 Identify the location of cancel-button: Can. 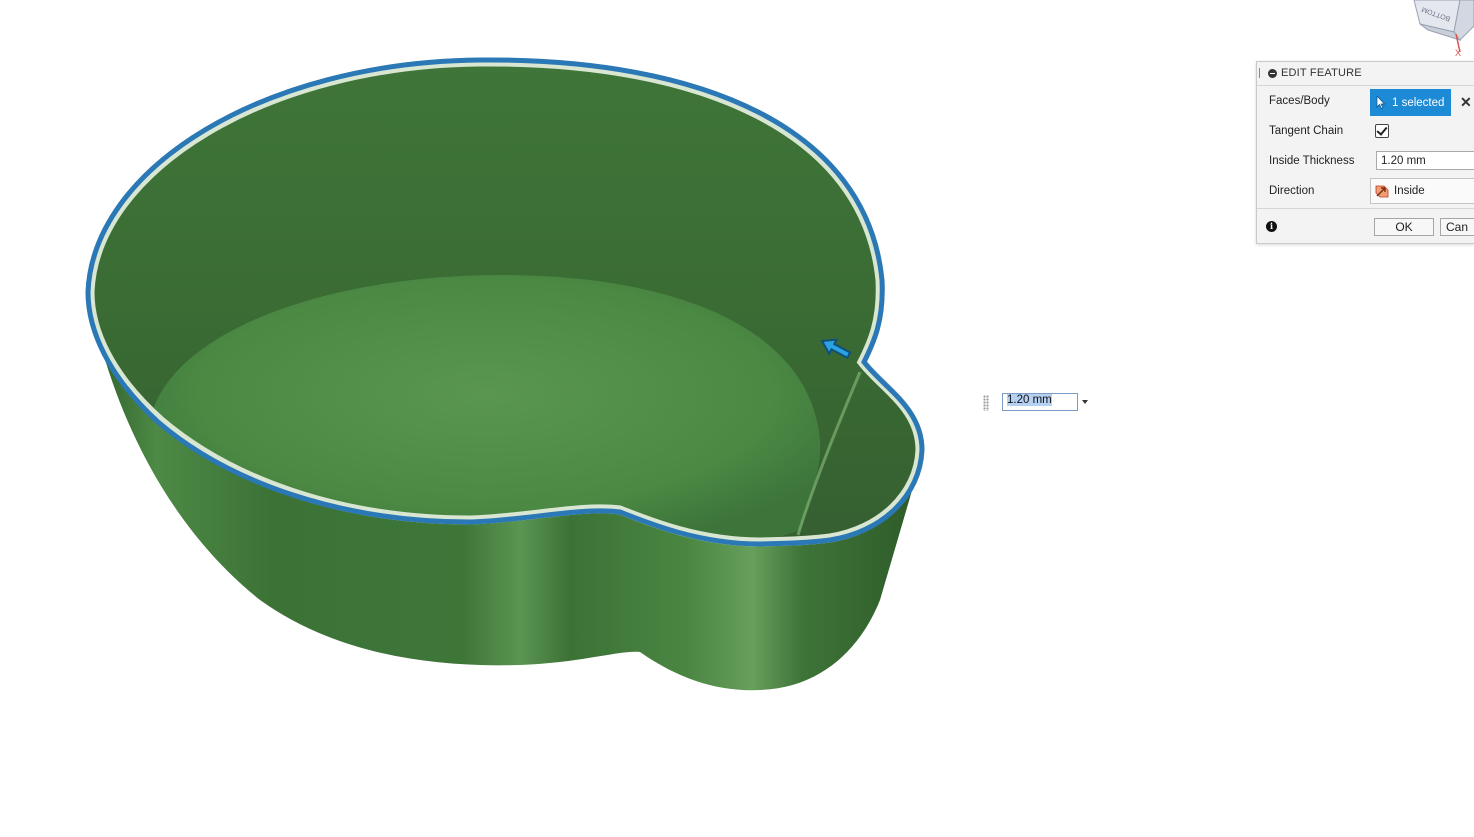
(1457, 227).